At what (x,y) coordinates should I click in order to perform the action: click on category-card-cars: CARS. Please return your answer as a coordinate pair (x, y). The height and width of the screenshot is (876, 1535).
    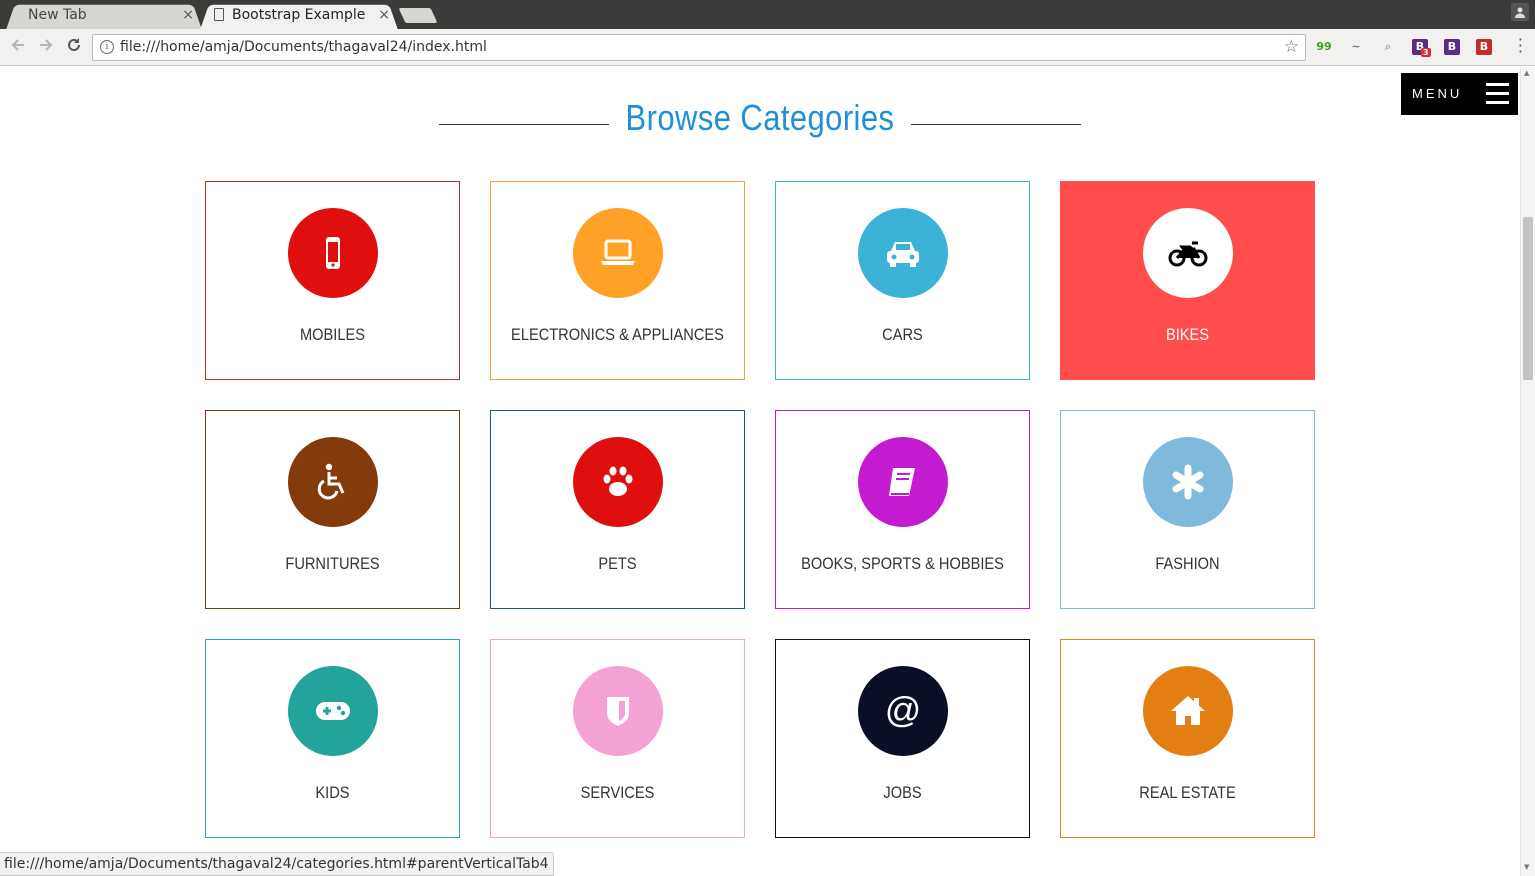
    Looking at the image, I should click on (902, 280).